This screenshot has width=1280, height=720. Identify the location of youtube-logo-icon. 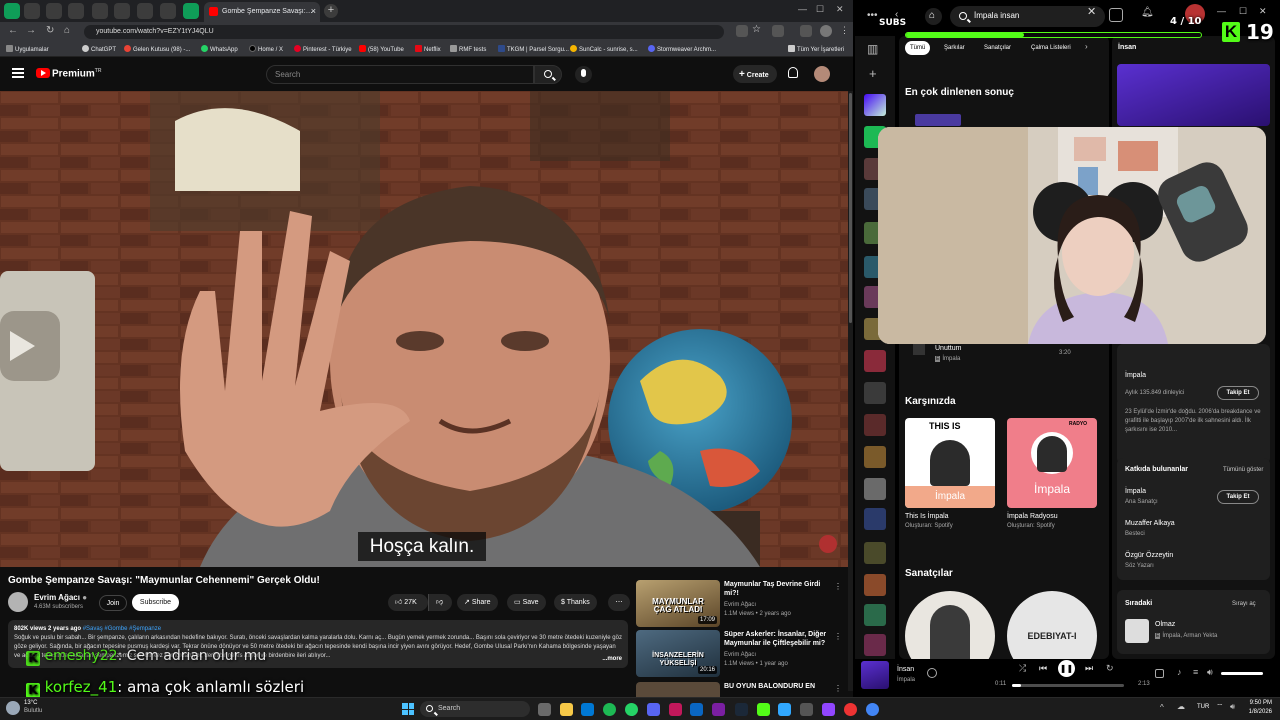
(43, 73).